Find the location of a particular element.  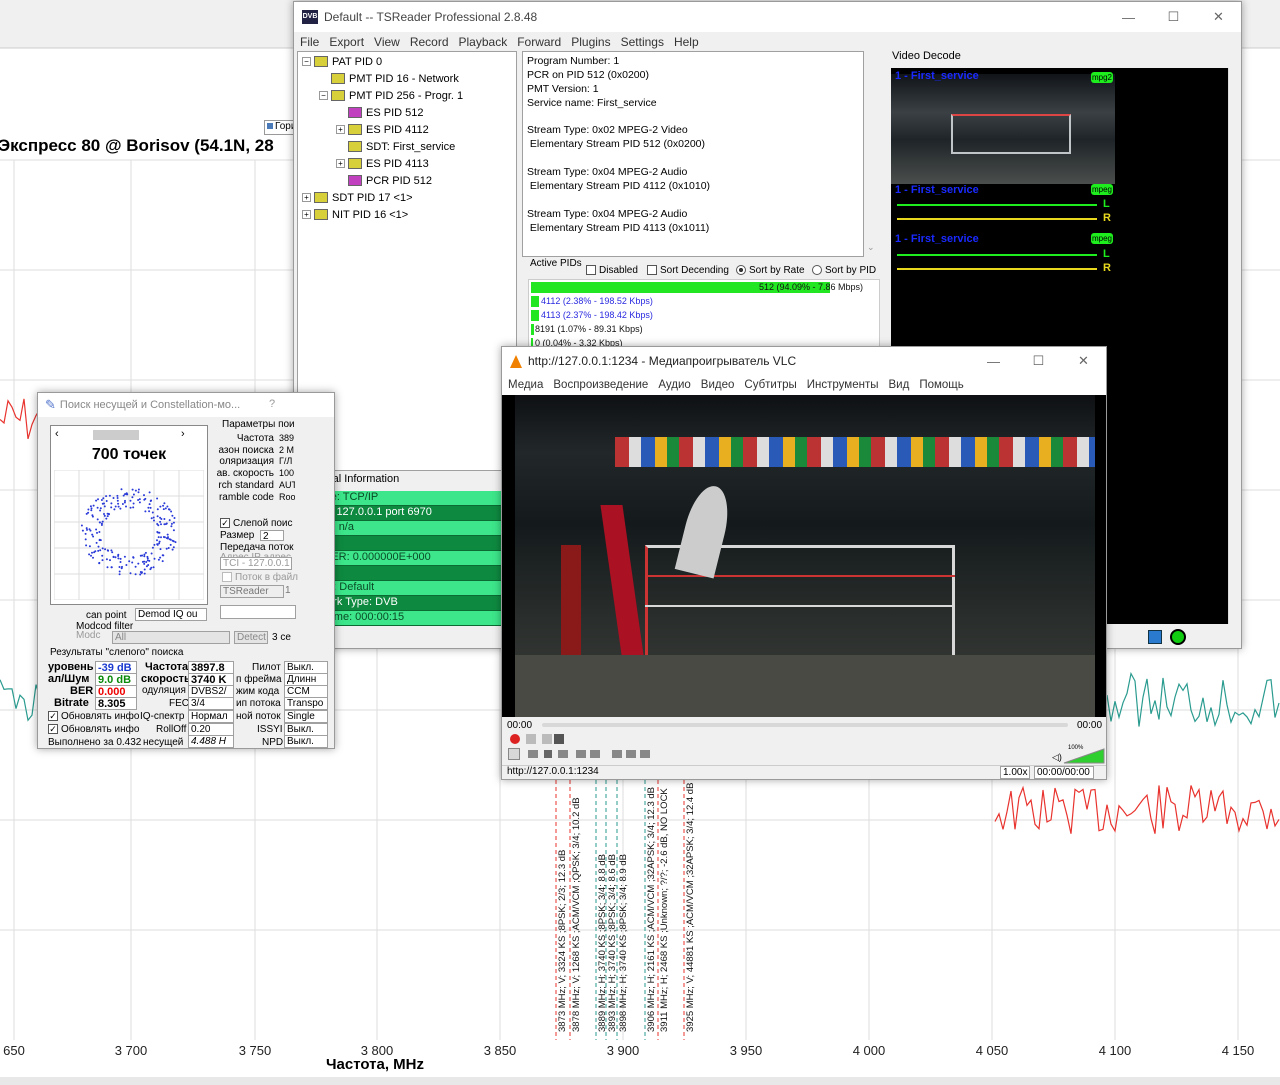

tree-item: − PMT PID 256 - Progr. 1 is located at coordinates (409, 95).